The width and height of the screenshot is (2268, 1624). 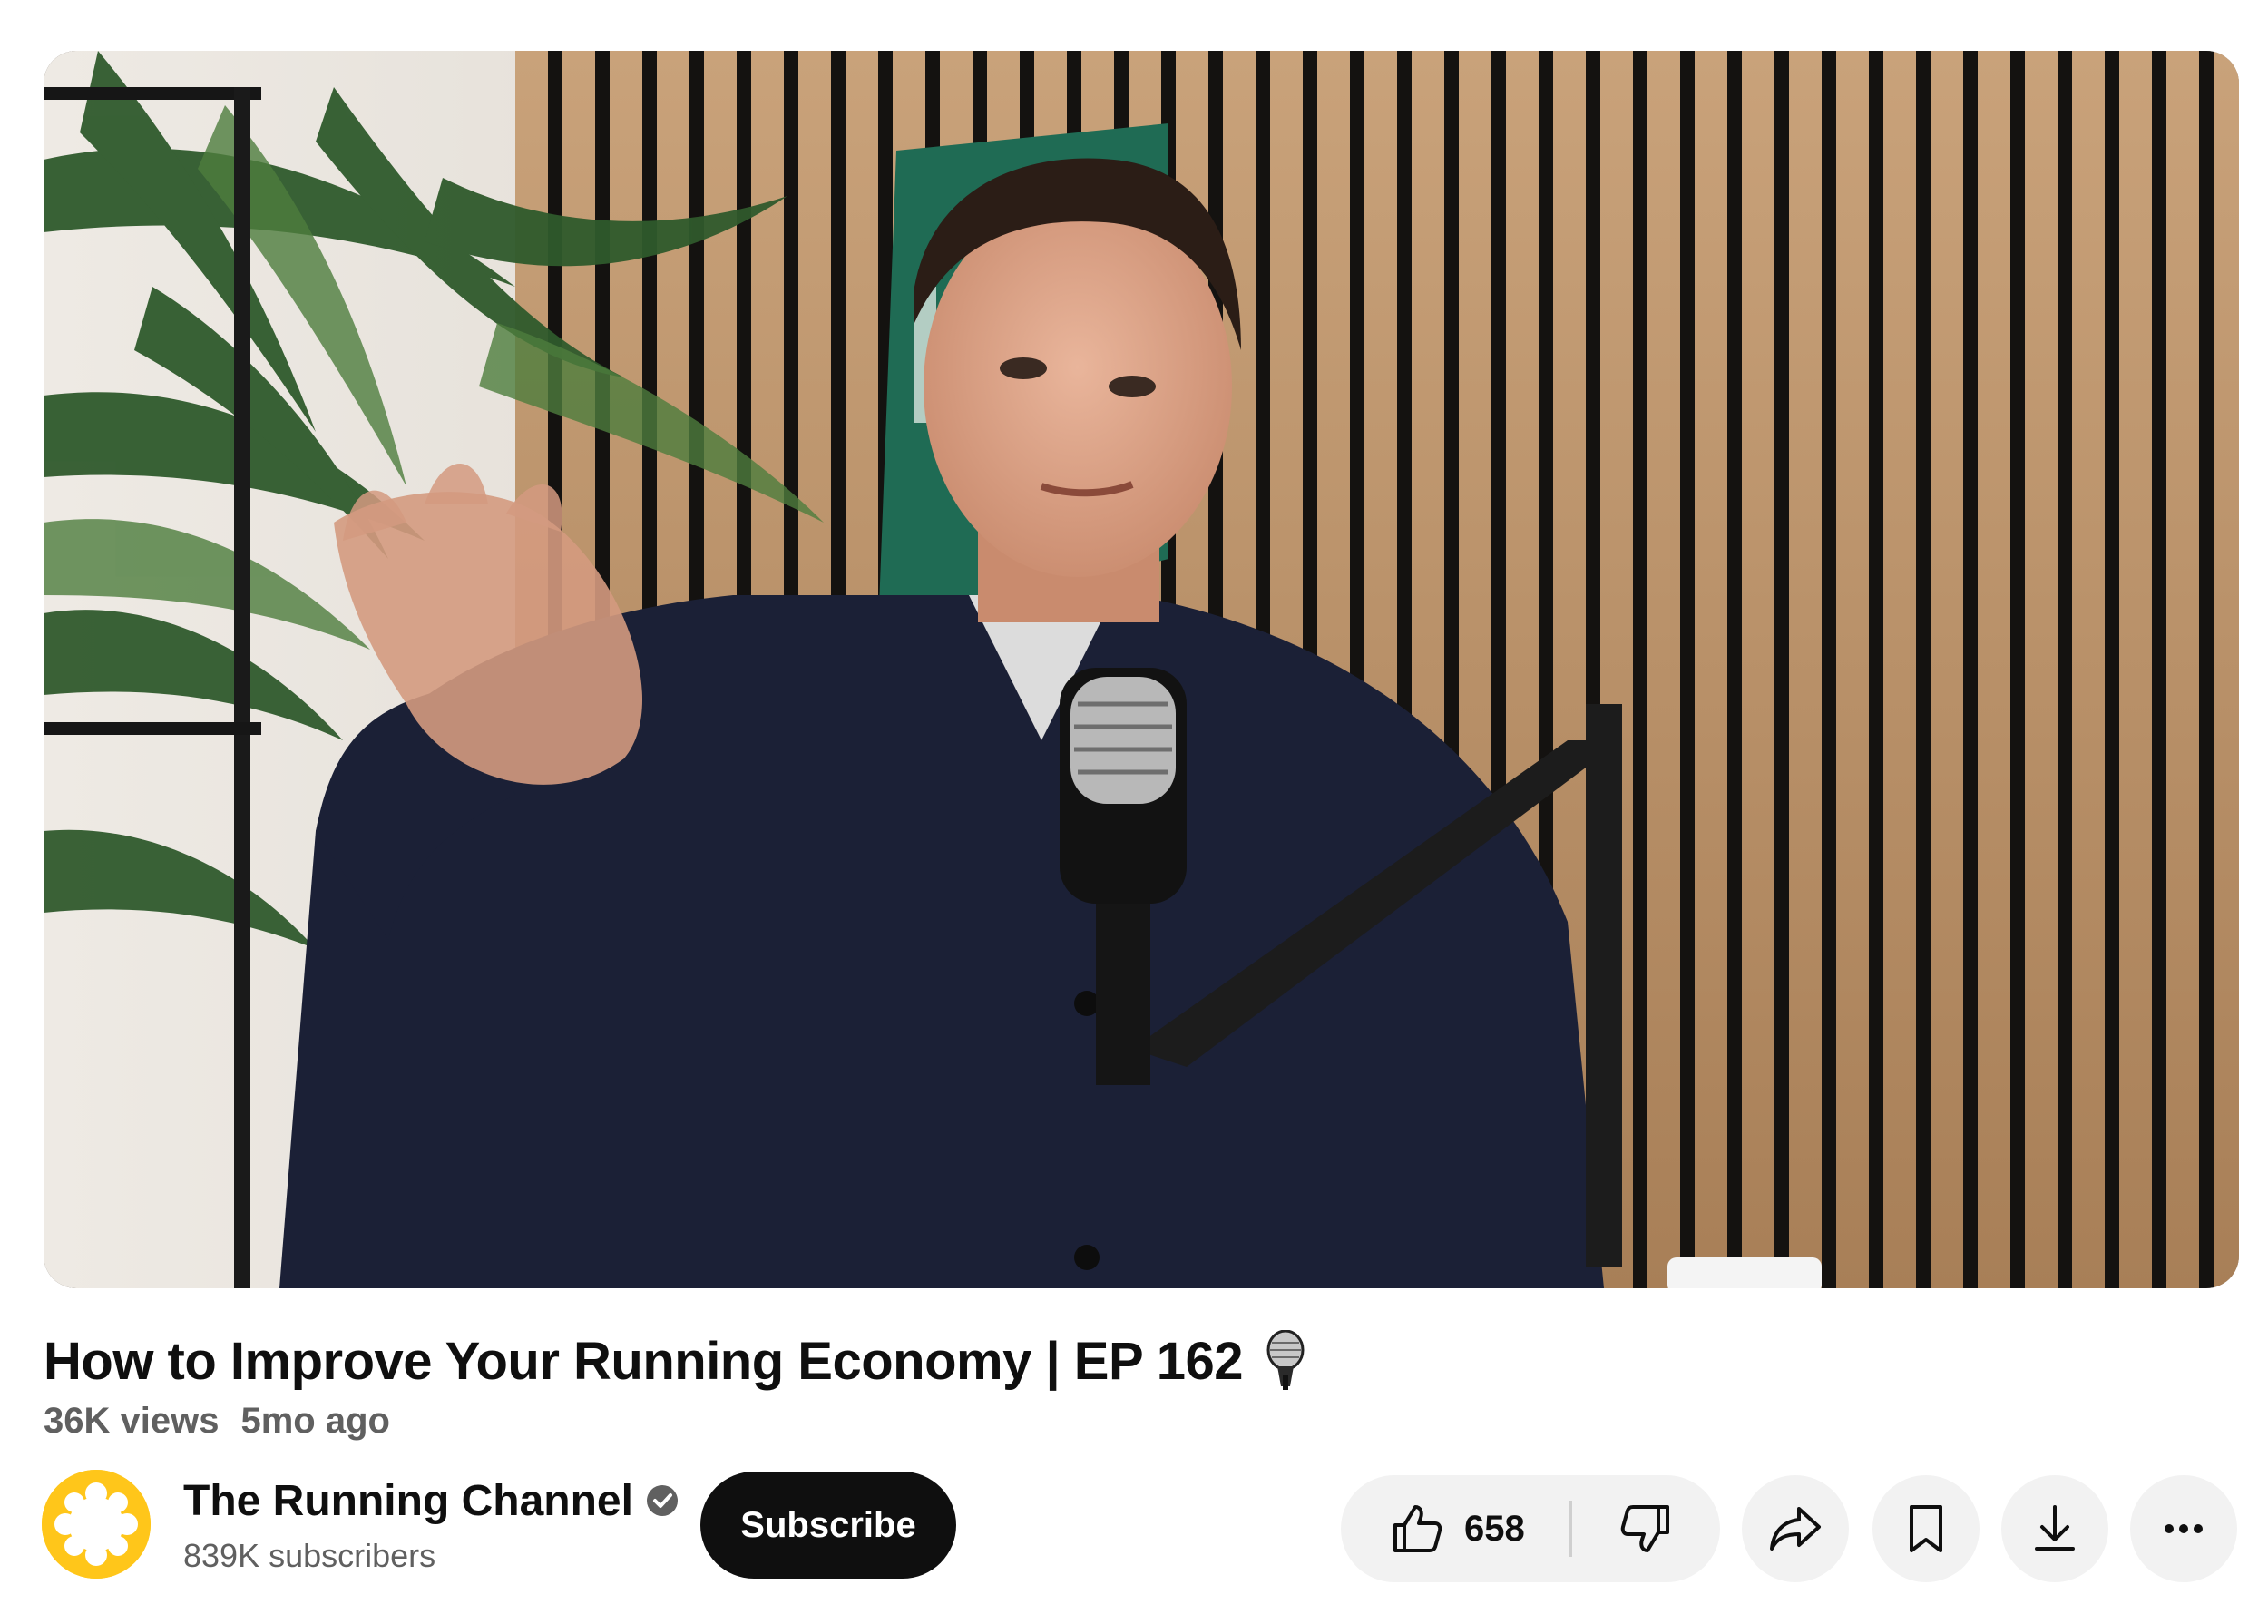 I want to click on dislike-button, so click(x=1647, y=1528).